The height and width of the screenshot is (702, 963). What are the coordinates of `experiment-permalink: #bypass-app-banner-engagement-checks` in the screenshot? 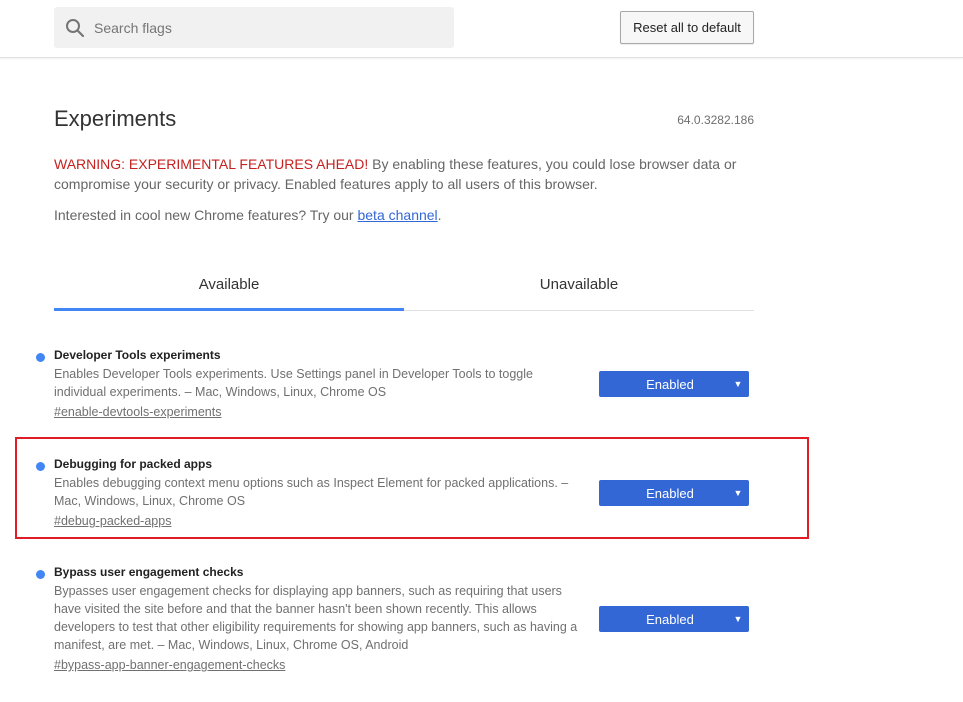 It's located at (169, 665).